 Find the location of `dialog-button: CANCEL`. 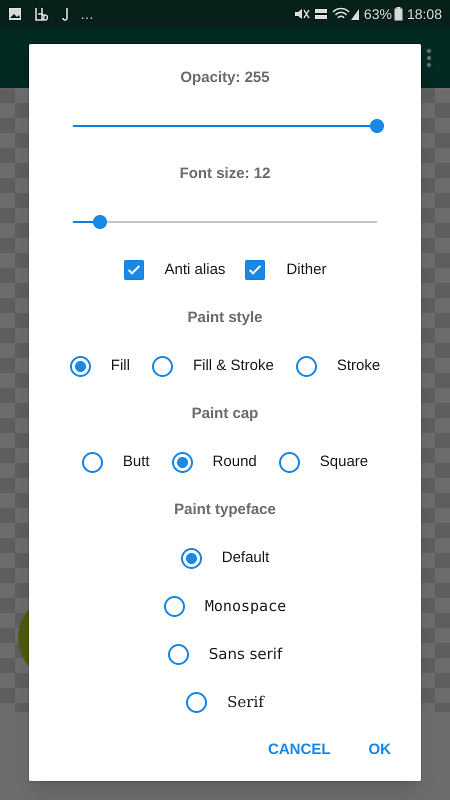

dialog-button: CANCEL is located at coordinates (299, 750).